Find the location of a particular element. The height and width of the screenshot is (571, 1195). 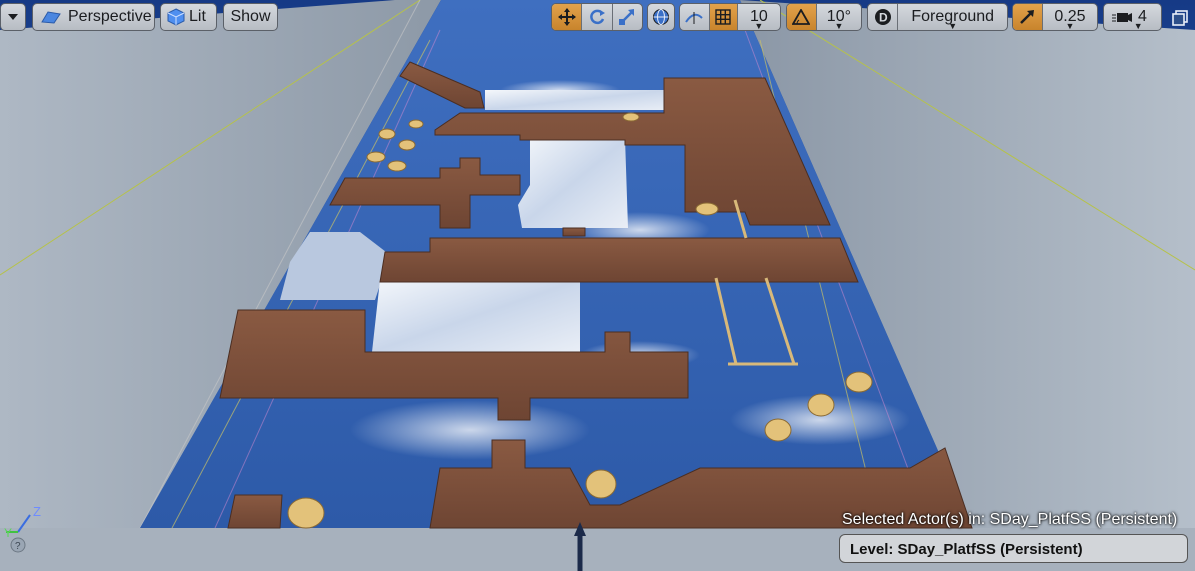

globe-icon is located at coordinates (661, 17).